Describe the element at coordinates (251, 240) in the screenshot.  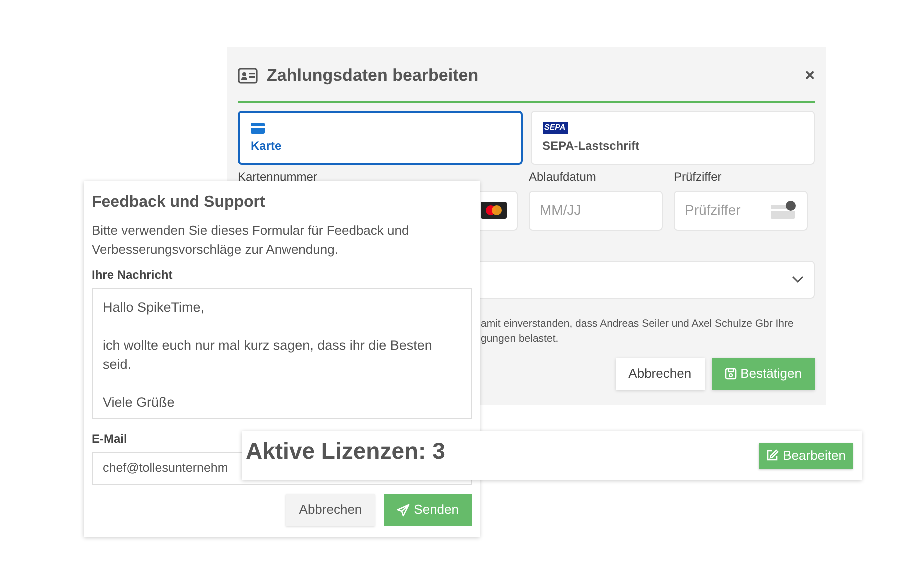
I see `card-description: Bitte verwenden Sie dieses Formular für Feedback und Verbesserungsvorschläge zur Anwendung.` at that location.